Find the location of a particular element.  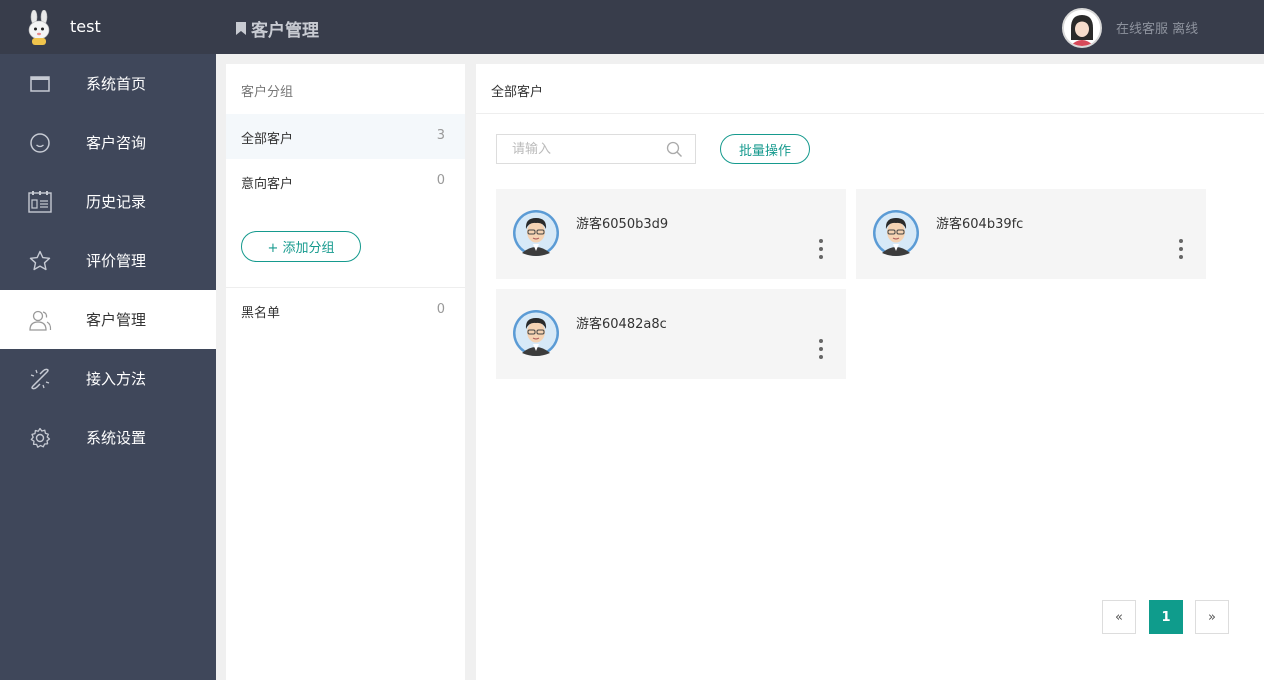

bookmark-icon is located at coordinates (241, 28).